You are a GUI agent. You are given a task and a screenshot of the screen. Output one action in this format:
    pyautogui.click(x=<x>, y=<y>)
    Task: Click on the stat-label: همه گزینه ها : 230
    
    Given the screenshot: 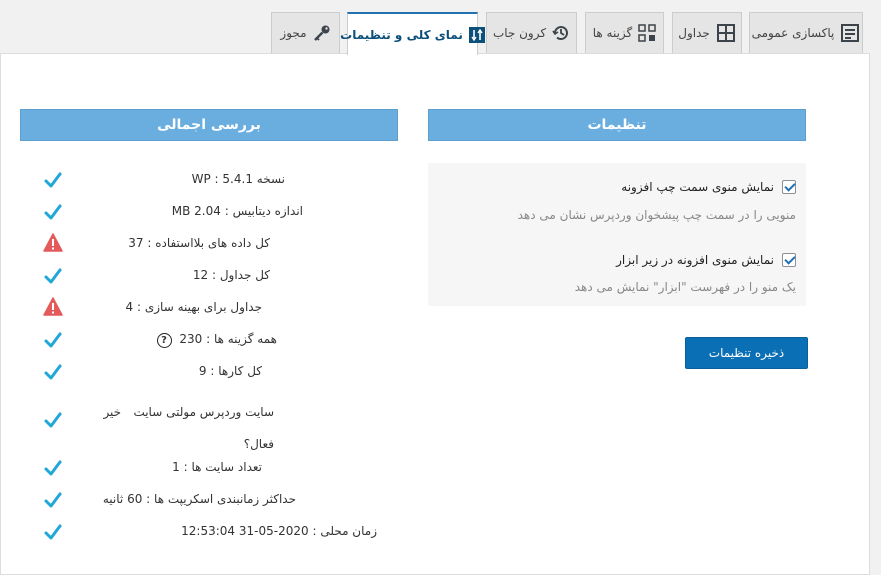 What is the action you would take?
    pyautogui.click(x=228, y=339)
    